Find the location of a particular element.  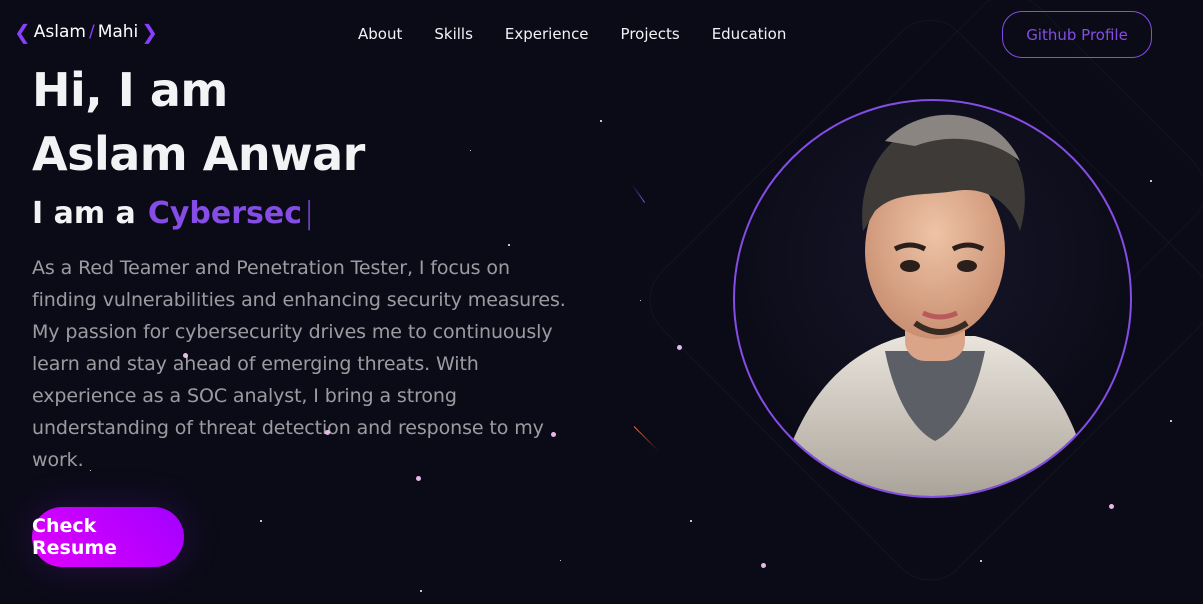

typewriter-line: I am a Cybersec | is located at coordinates (312, 214).